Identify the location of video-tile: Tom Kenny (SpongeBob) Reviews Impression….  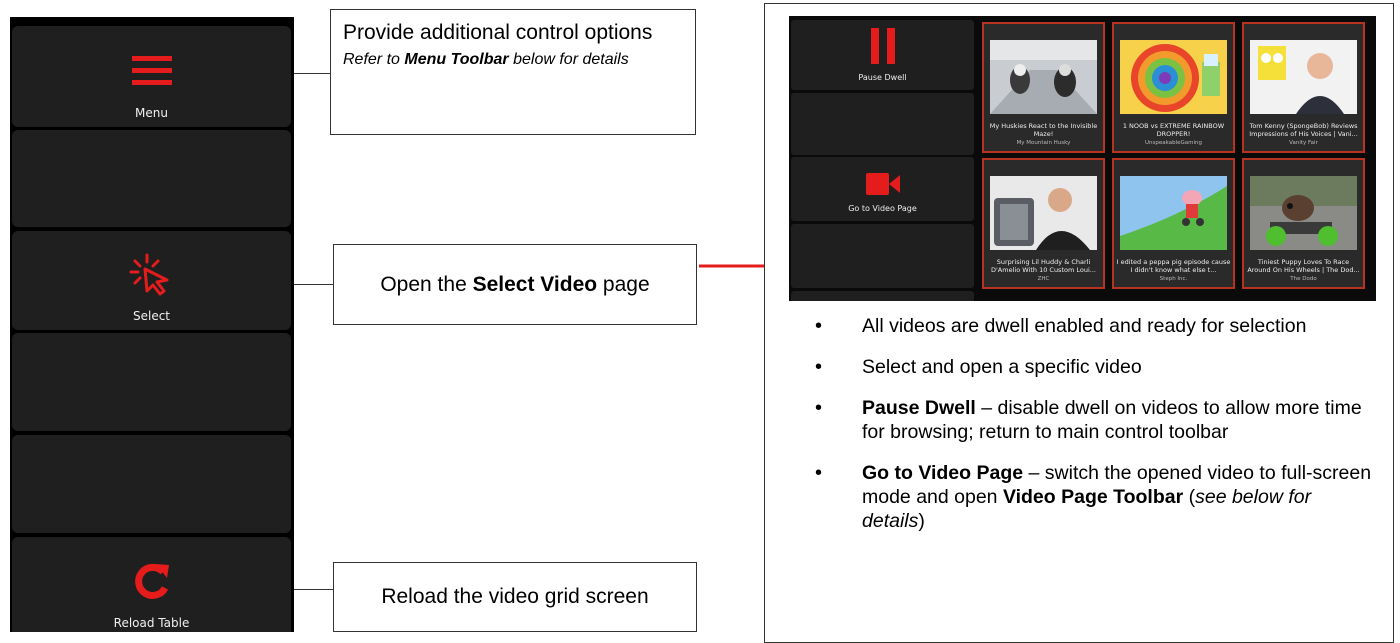
(1303, 87).